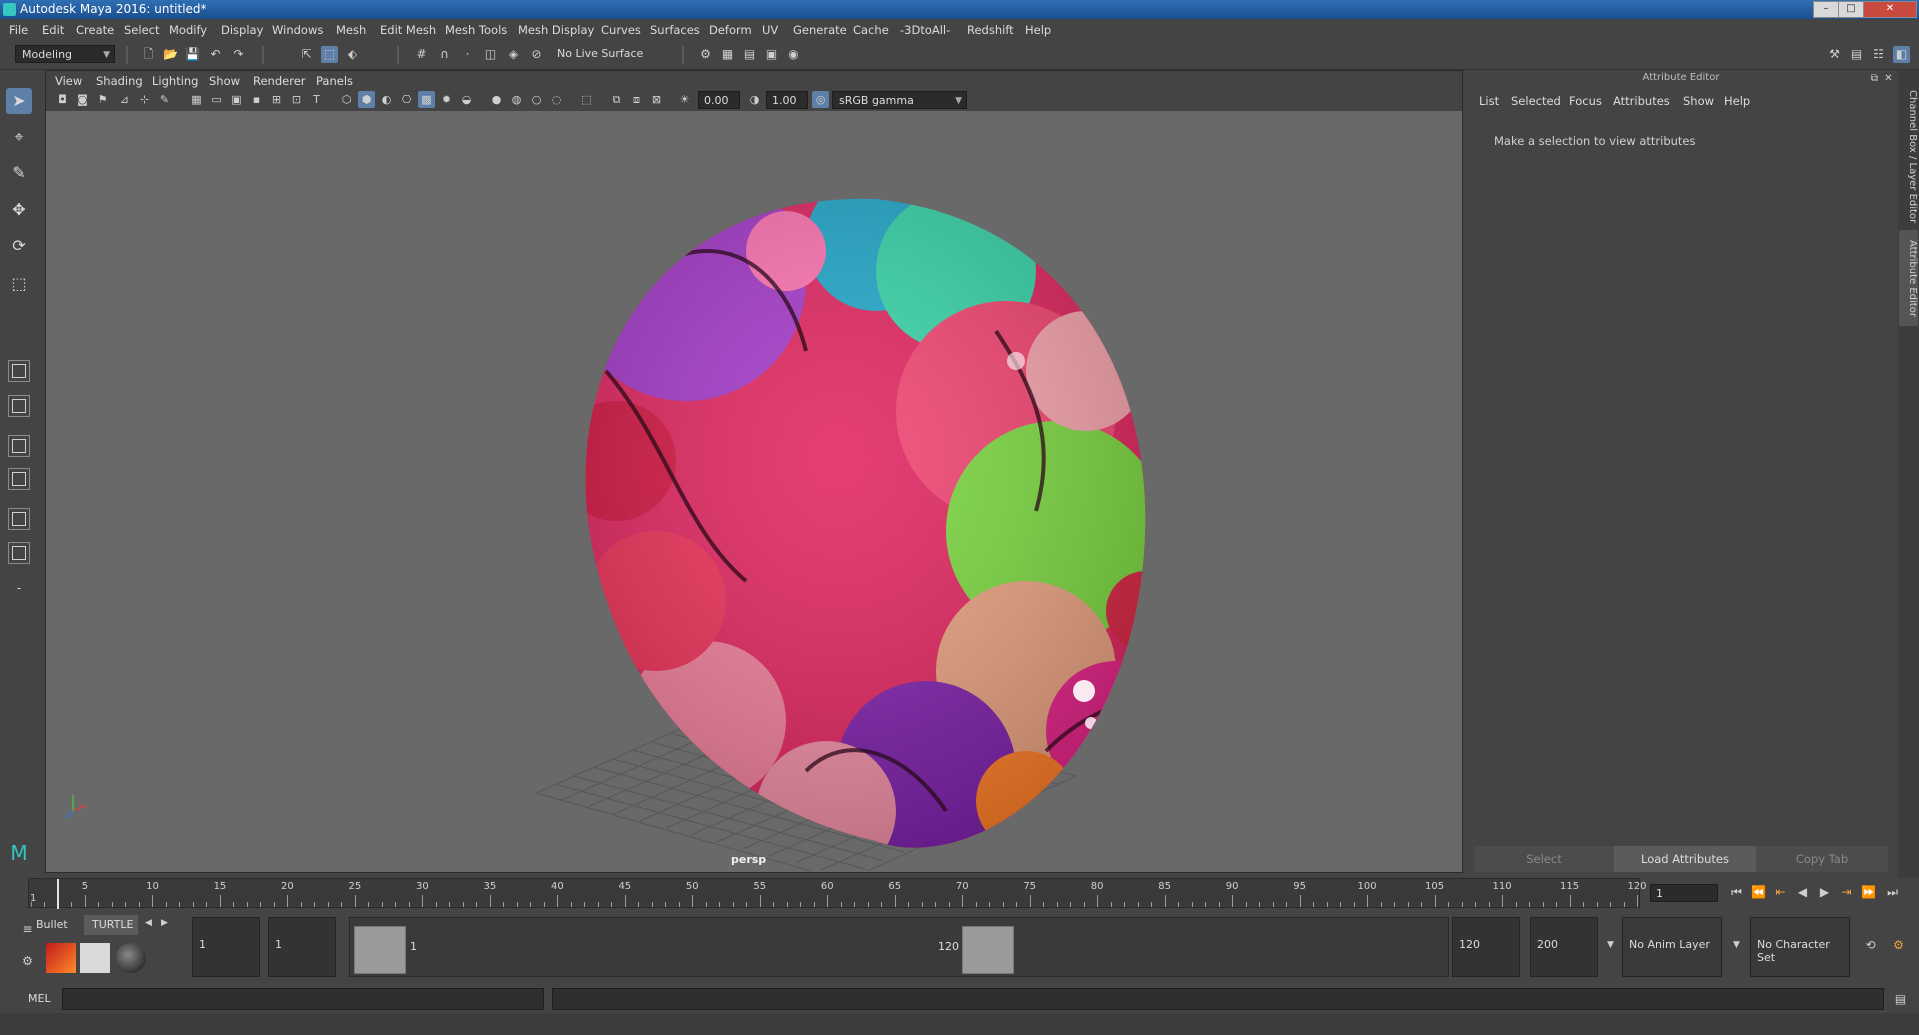  What do you see at coordinates (65, 54) in the screenshot?
I see `mode-dropdown: Modeling ▼` at bounding box center [65, 54].